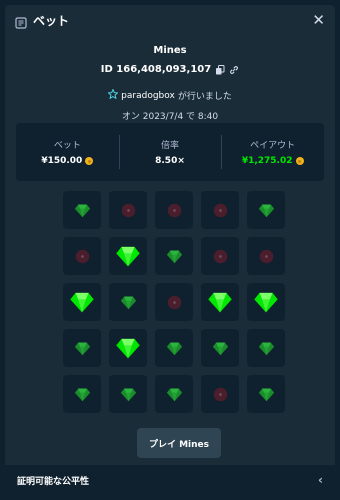  What do you see at coordinates (272, 152) in the screenshot?
I see `payout-stat: ペイアウト ¥1,275.02` at bounding box center [272, 152].